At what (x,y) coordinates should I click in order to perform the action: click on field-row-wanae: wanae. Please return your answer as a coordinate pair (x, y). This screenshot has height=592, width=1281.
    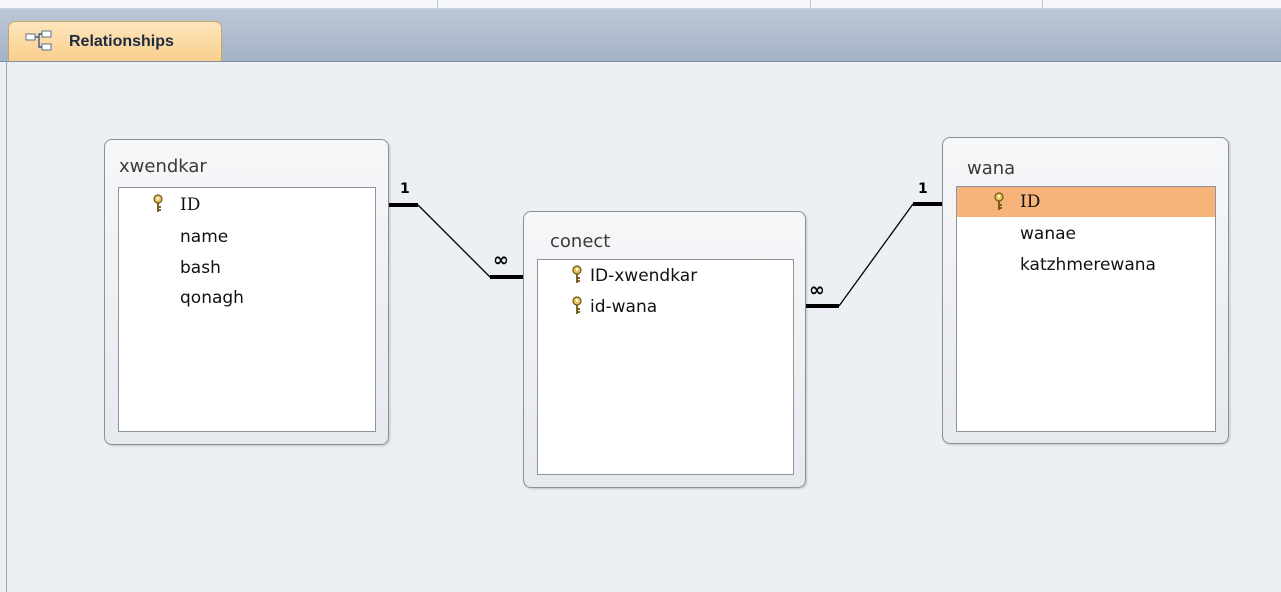
    Looking at the image, I should click on (1086, 234).